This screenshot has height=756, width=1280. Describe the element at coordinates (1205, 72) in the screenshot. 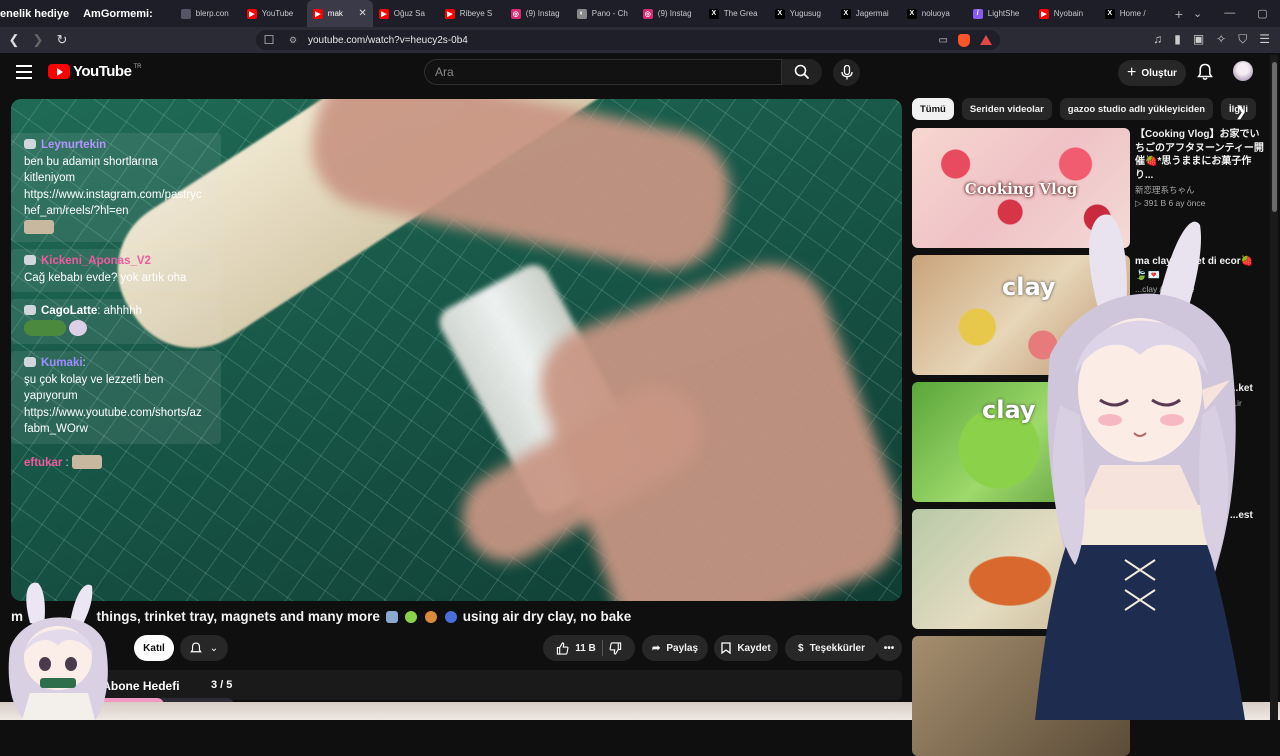

I see `notifications-bell-icon` at that location.